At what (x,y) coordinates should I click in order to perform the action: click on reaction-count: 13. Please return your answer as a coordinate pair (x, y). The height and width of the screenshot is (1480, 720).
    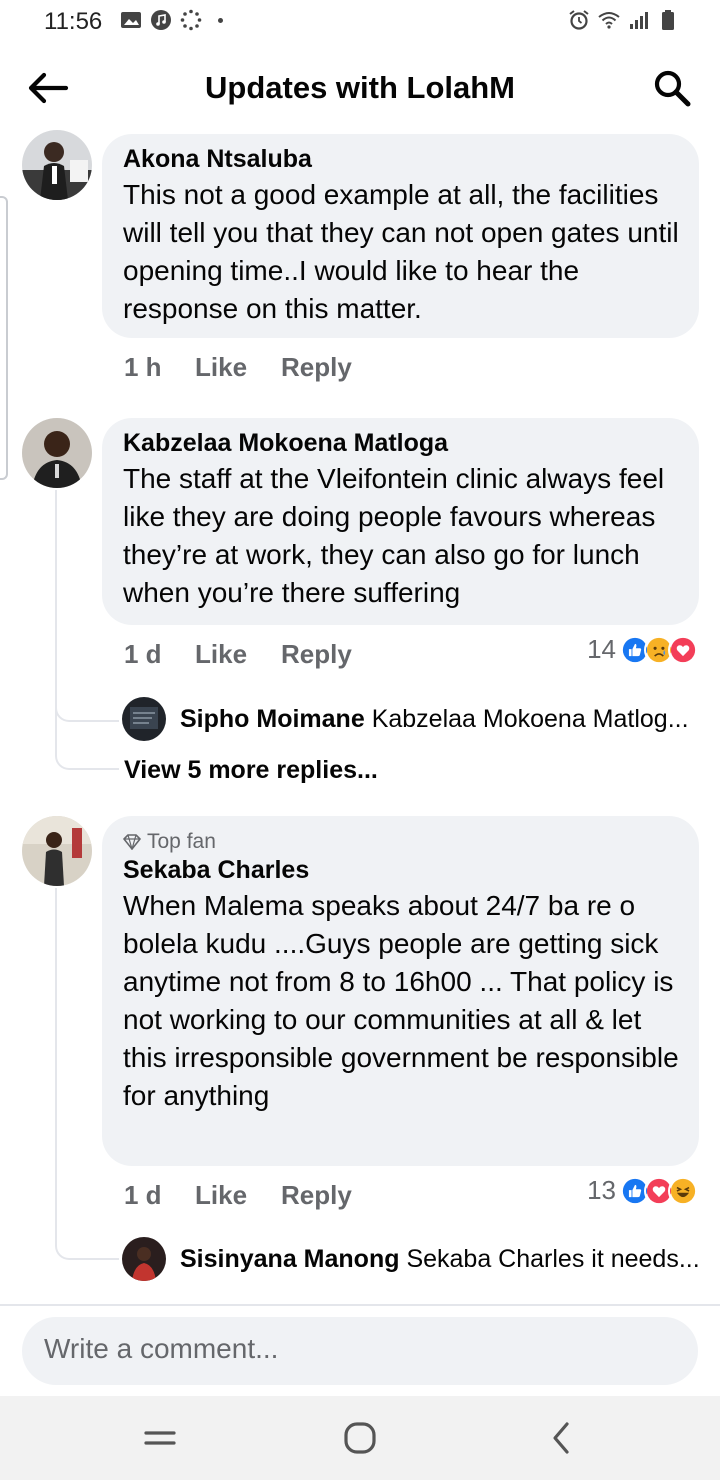
    Looking at the image, I should click on (601, 1190).